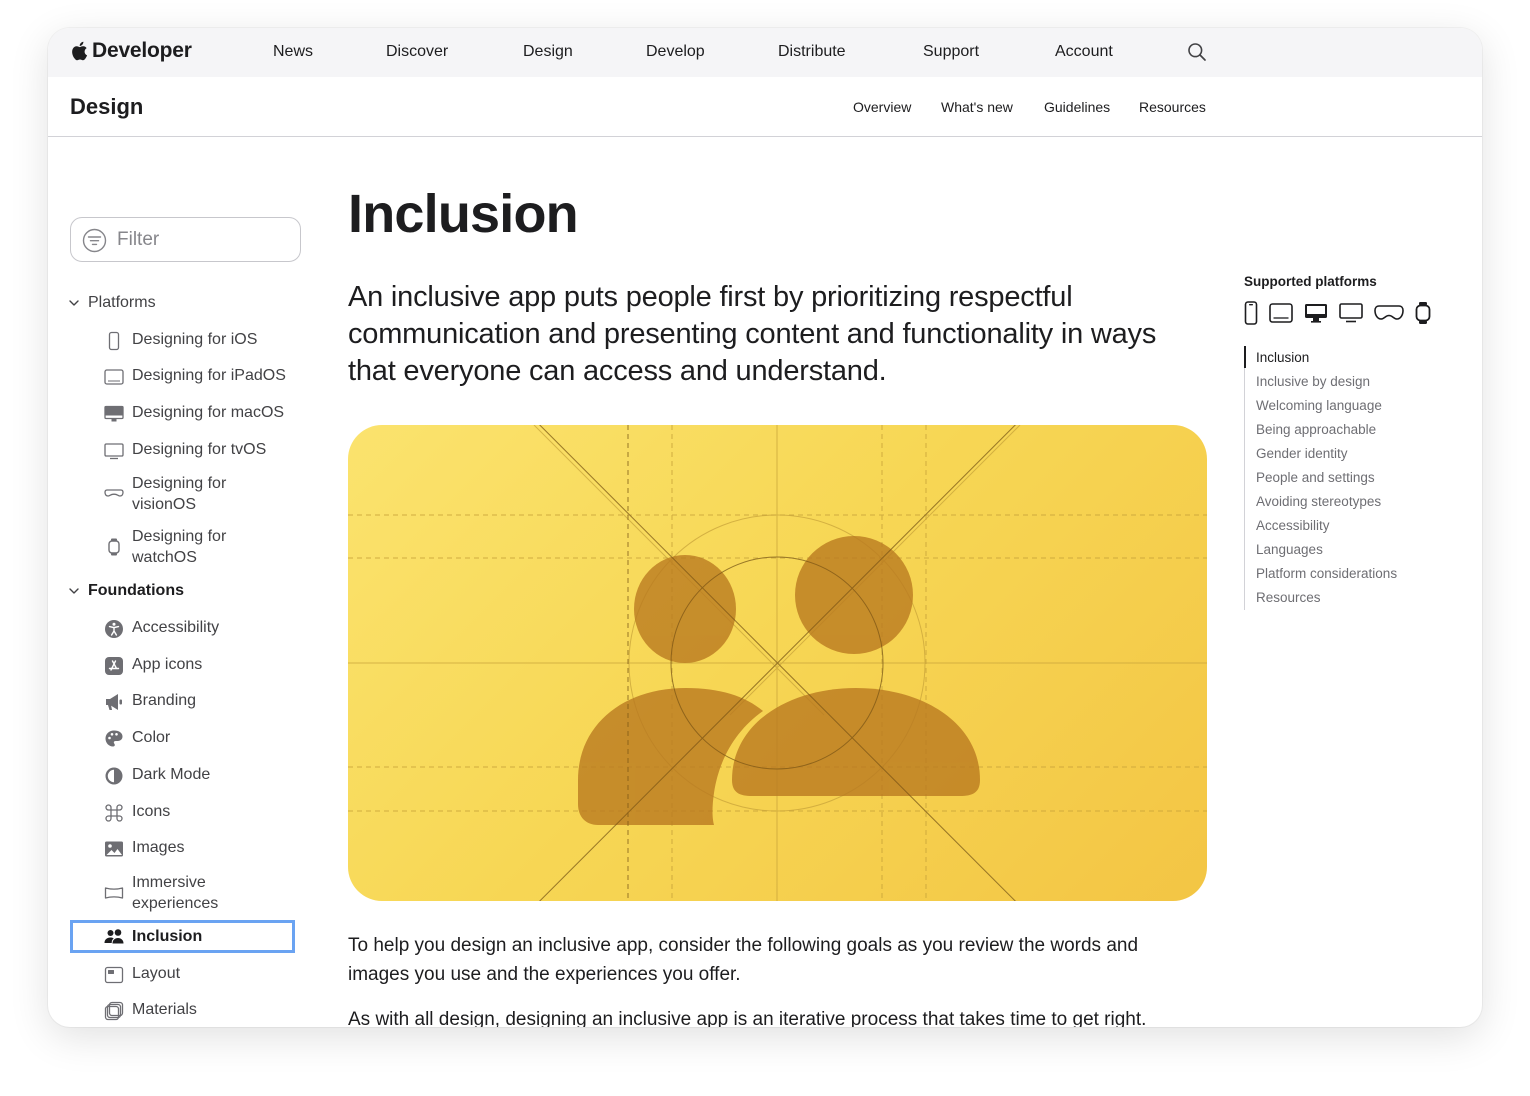  Describe the element at coordinates (151, 811) in the screenshot. I see `sidebar-item-label: Icons` at that location.